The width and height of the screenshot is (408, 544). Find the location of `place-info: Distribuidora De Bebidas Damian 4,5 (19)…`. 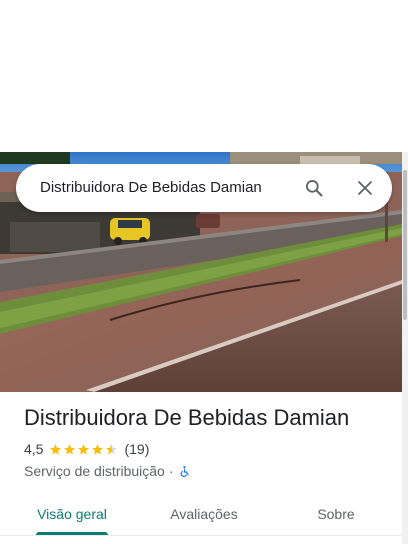

place-info: Distribuidora De Bebidas Damian 4,5 (19)… is located at coordinates (209, 442).